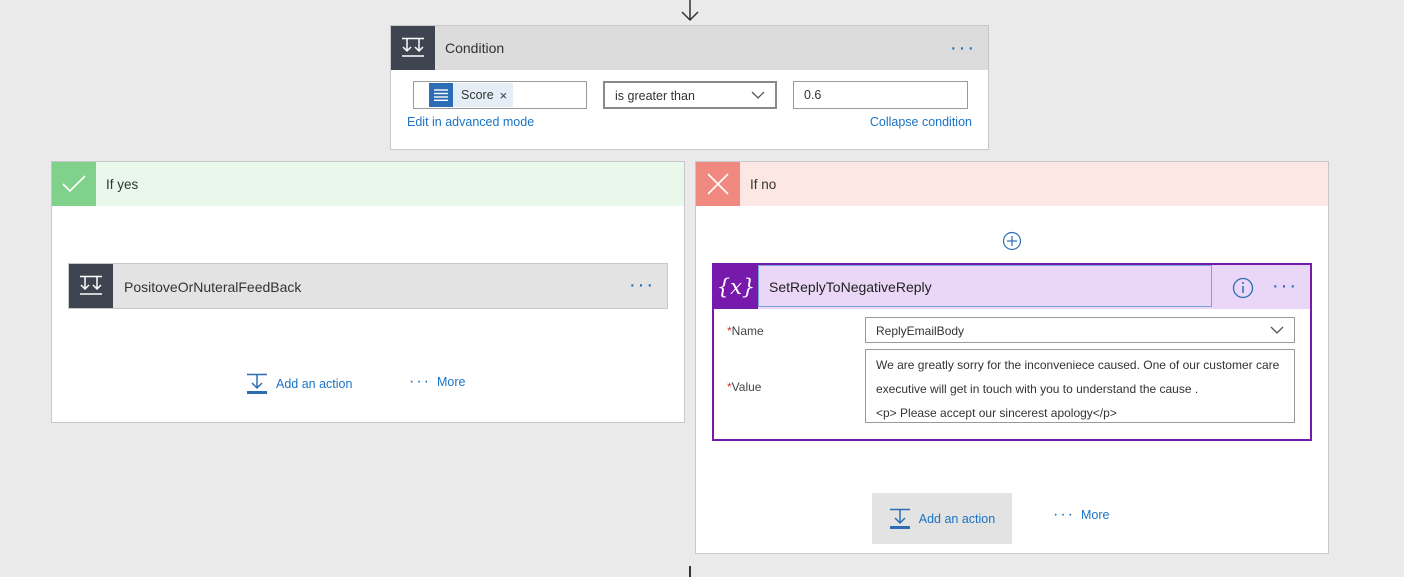 Image resolution: width=1404 pixels, height=577 pixels. What do you see at coordinates (813, 95) in the screenshot?
I see `condition-value: 0.6` at bounding box center [813, 95].